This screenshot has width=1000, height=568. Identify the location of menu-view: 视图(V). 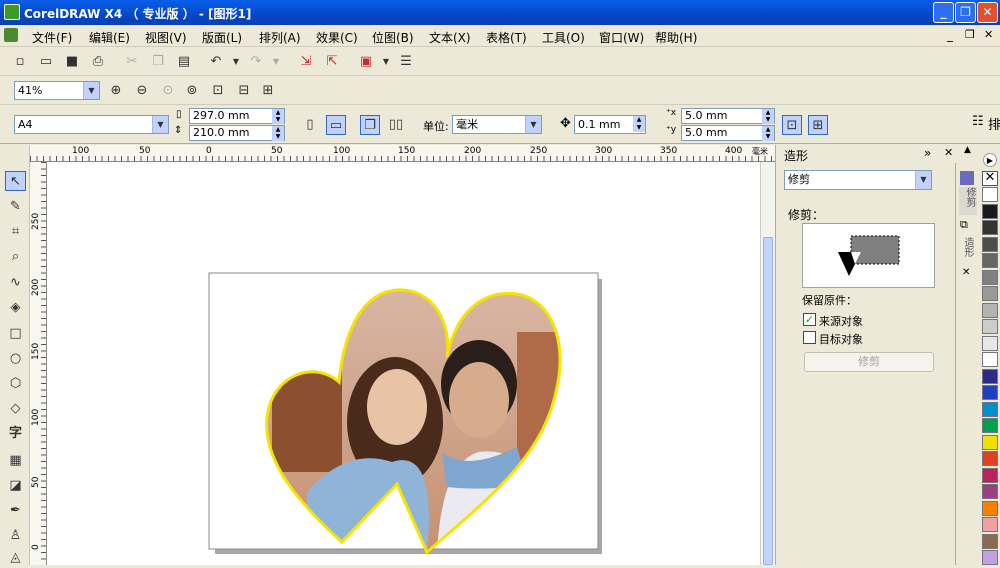
(166, 37).